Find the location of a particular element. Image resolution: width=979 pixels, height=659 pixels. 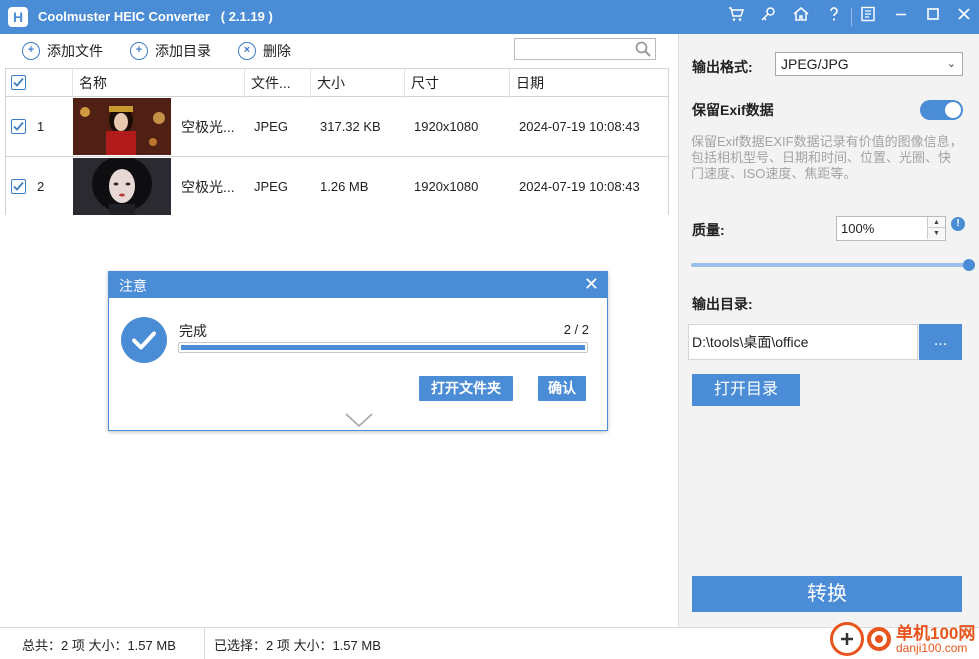

row-size: 317.32 KB is located at coordinates (350, 126).